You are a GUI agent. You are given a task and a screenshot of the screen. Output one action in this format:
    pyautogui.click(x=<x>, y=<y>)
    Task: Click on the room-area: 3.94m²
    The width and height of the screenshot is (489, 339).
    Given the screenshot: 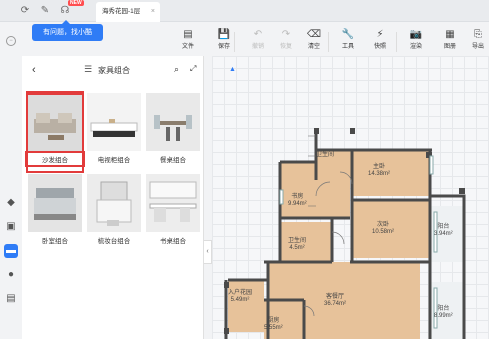 What is the action you would take?
    pyautogui.click(x=443, y=234)
    